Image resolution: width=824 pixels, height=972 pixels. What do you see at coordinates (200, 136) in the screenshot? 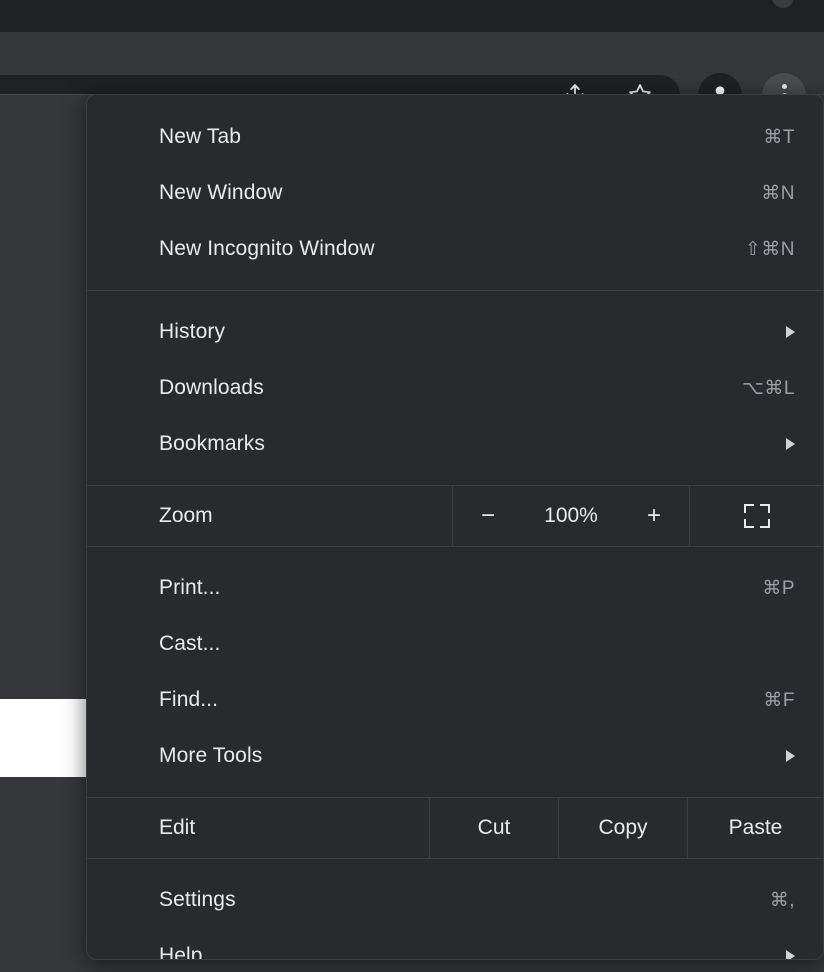
I see `menu-item-label: New Tab` at bounding box center [200, 136].